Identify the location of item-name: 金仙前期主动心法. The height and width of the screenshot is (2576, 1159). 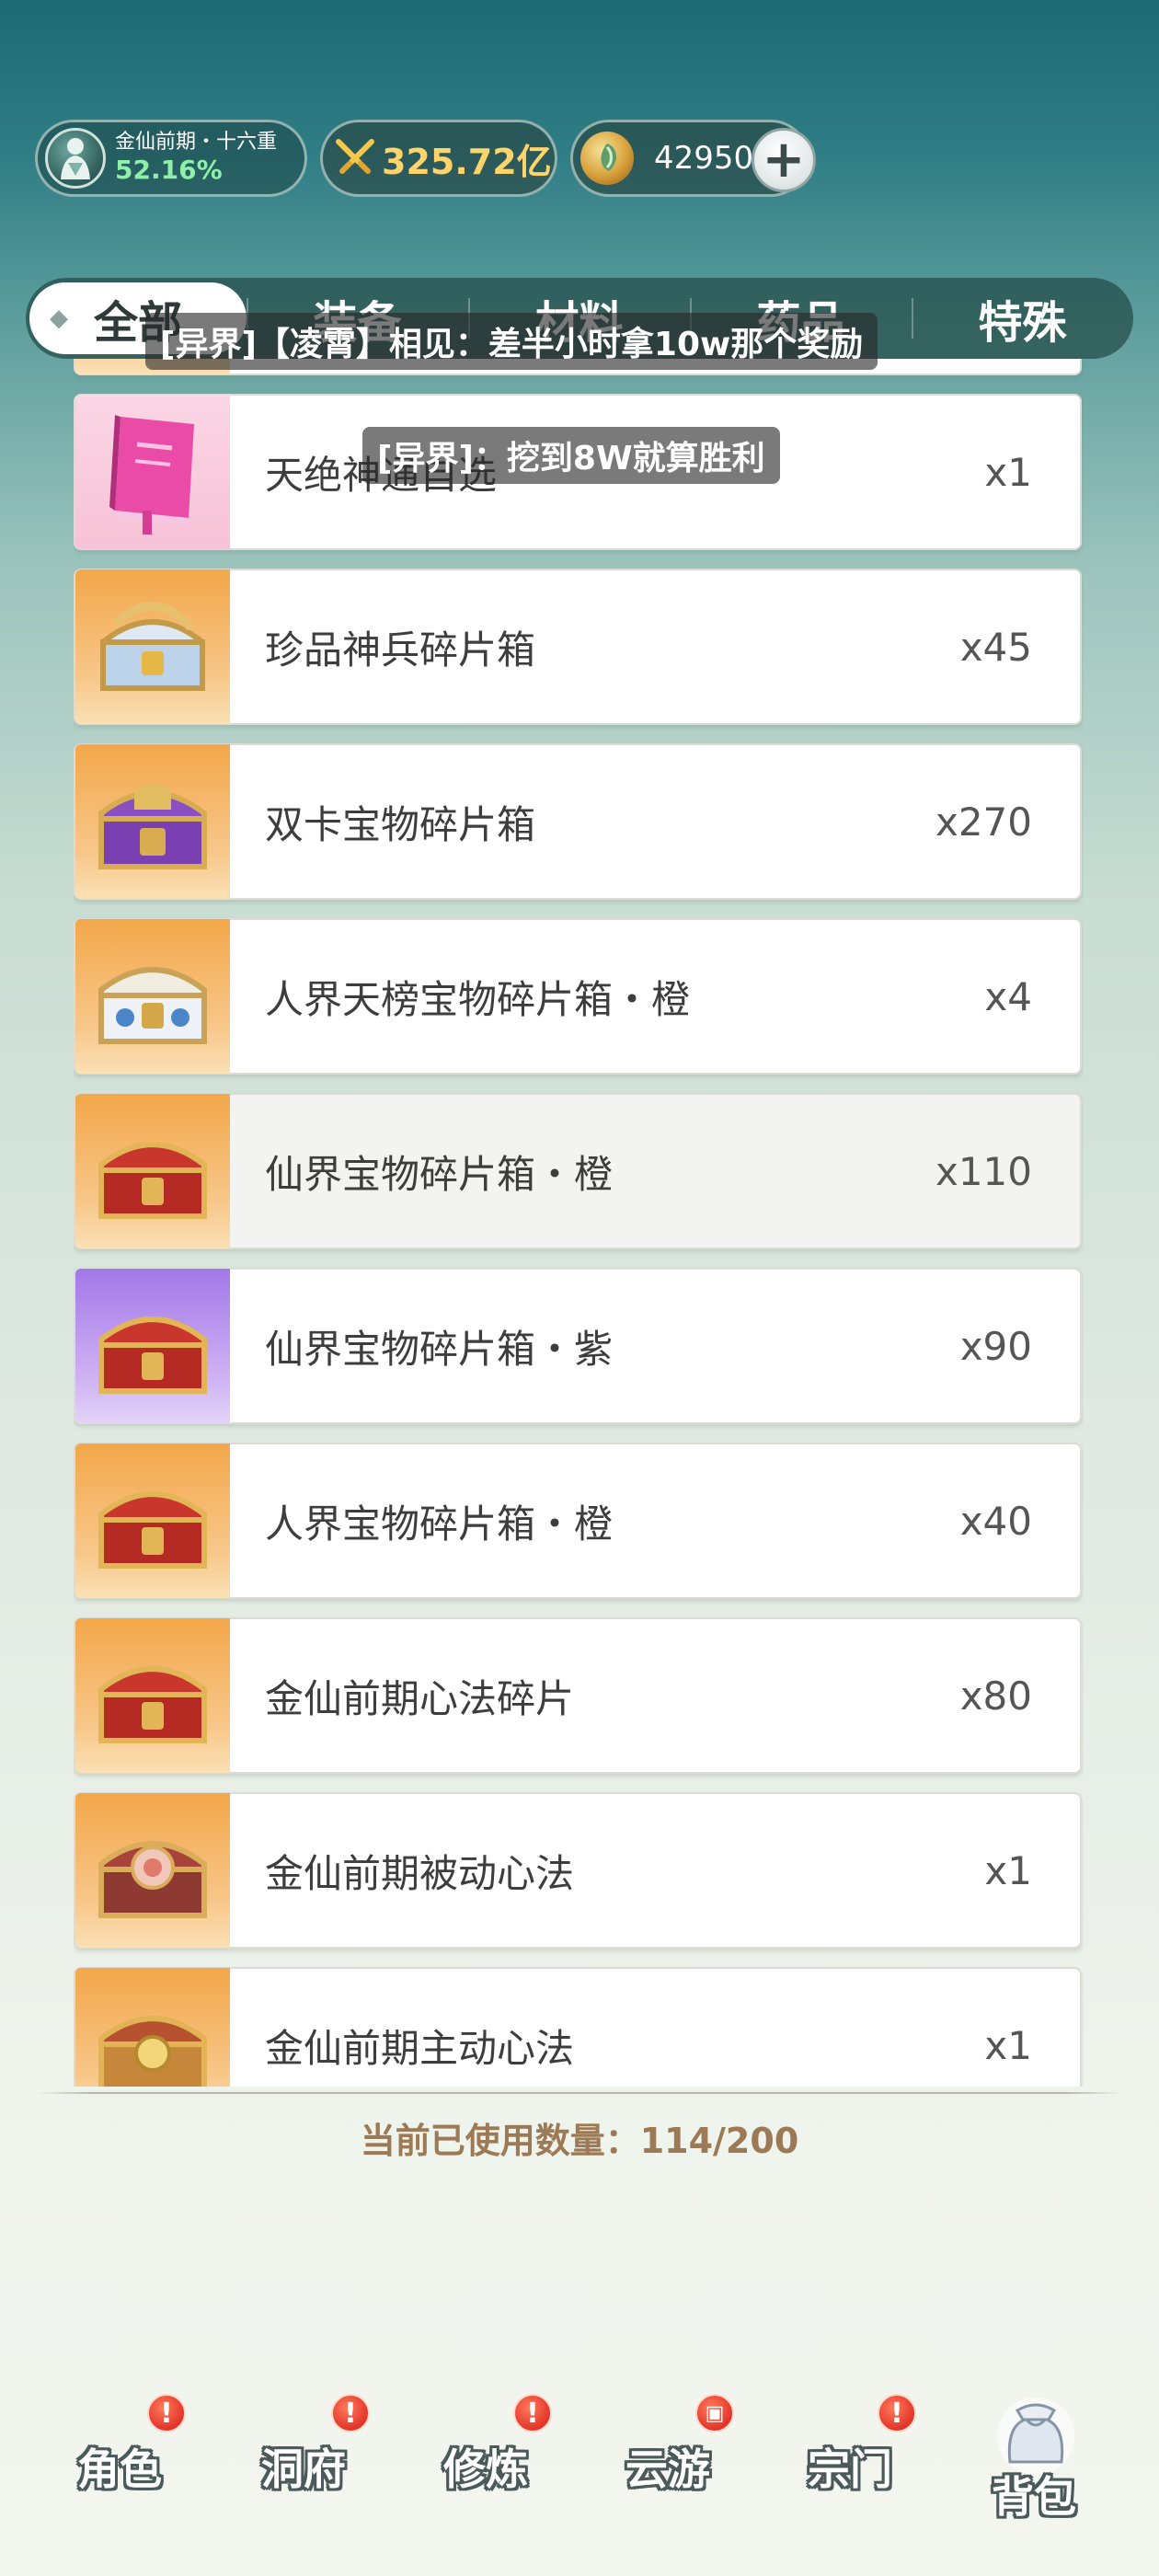
(420, 2048).